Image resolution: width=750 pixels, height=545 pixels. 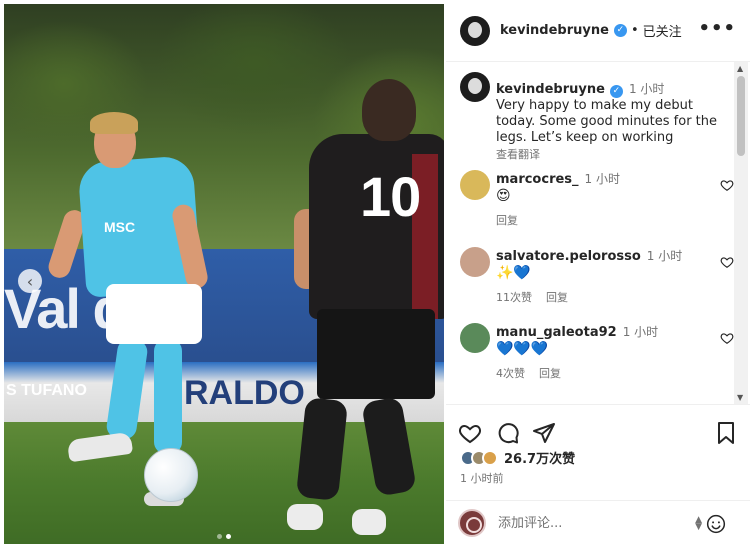 What do you see at coordinates (717, 28) in the screenshot?
I see `more-options-icon: •••` at bounding box center [717, 28].